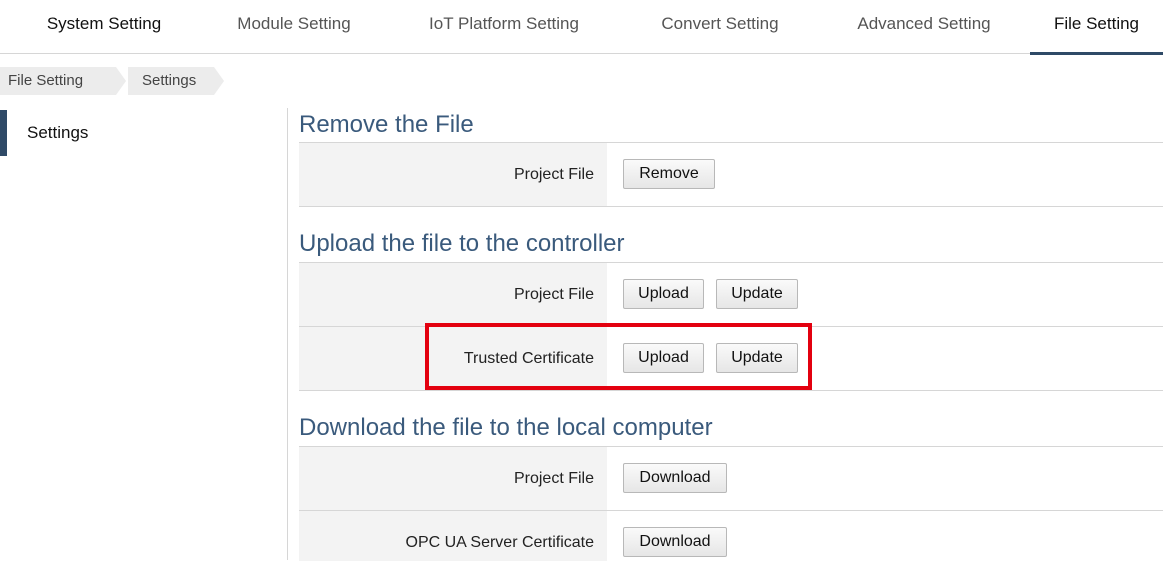 The width and height of the screenshot is (1163, 574). Describe the element at coordinates (386, 124) in the screenshot. I see `section-title-remove: Remove the File` at that location.